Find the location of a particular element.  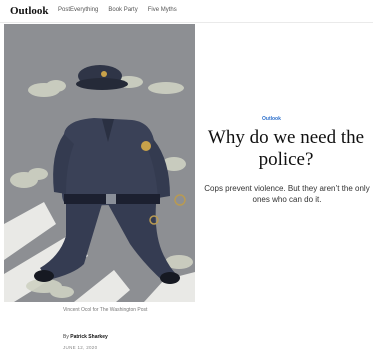

section-links: PostEverything Book Party Five Myths is located at coordinates (117, 10).